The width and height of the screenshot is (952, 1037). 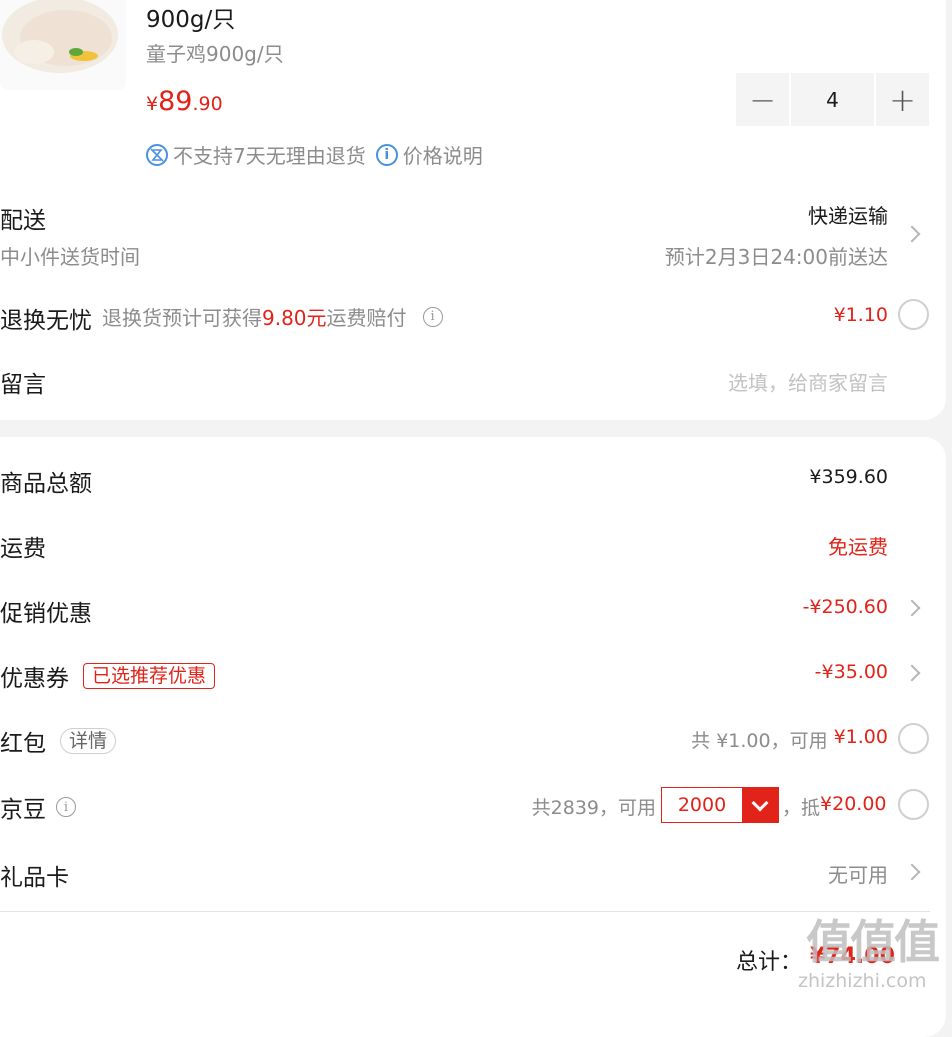 I want to click on red-packet-info: 共 ¥1.00，可用 ¥1.00, so click(x=789, y=739).